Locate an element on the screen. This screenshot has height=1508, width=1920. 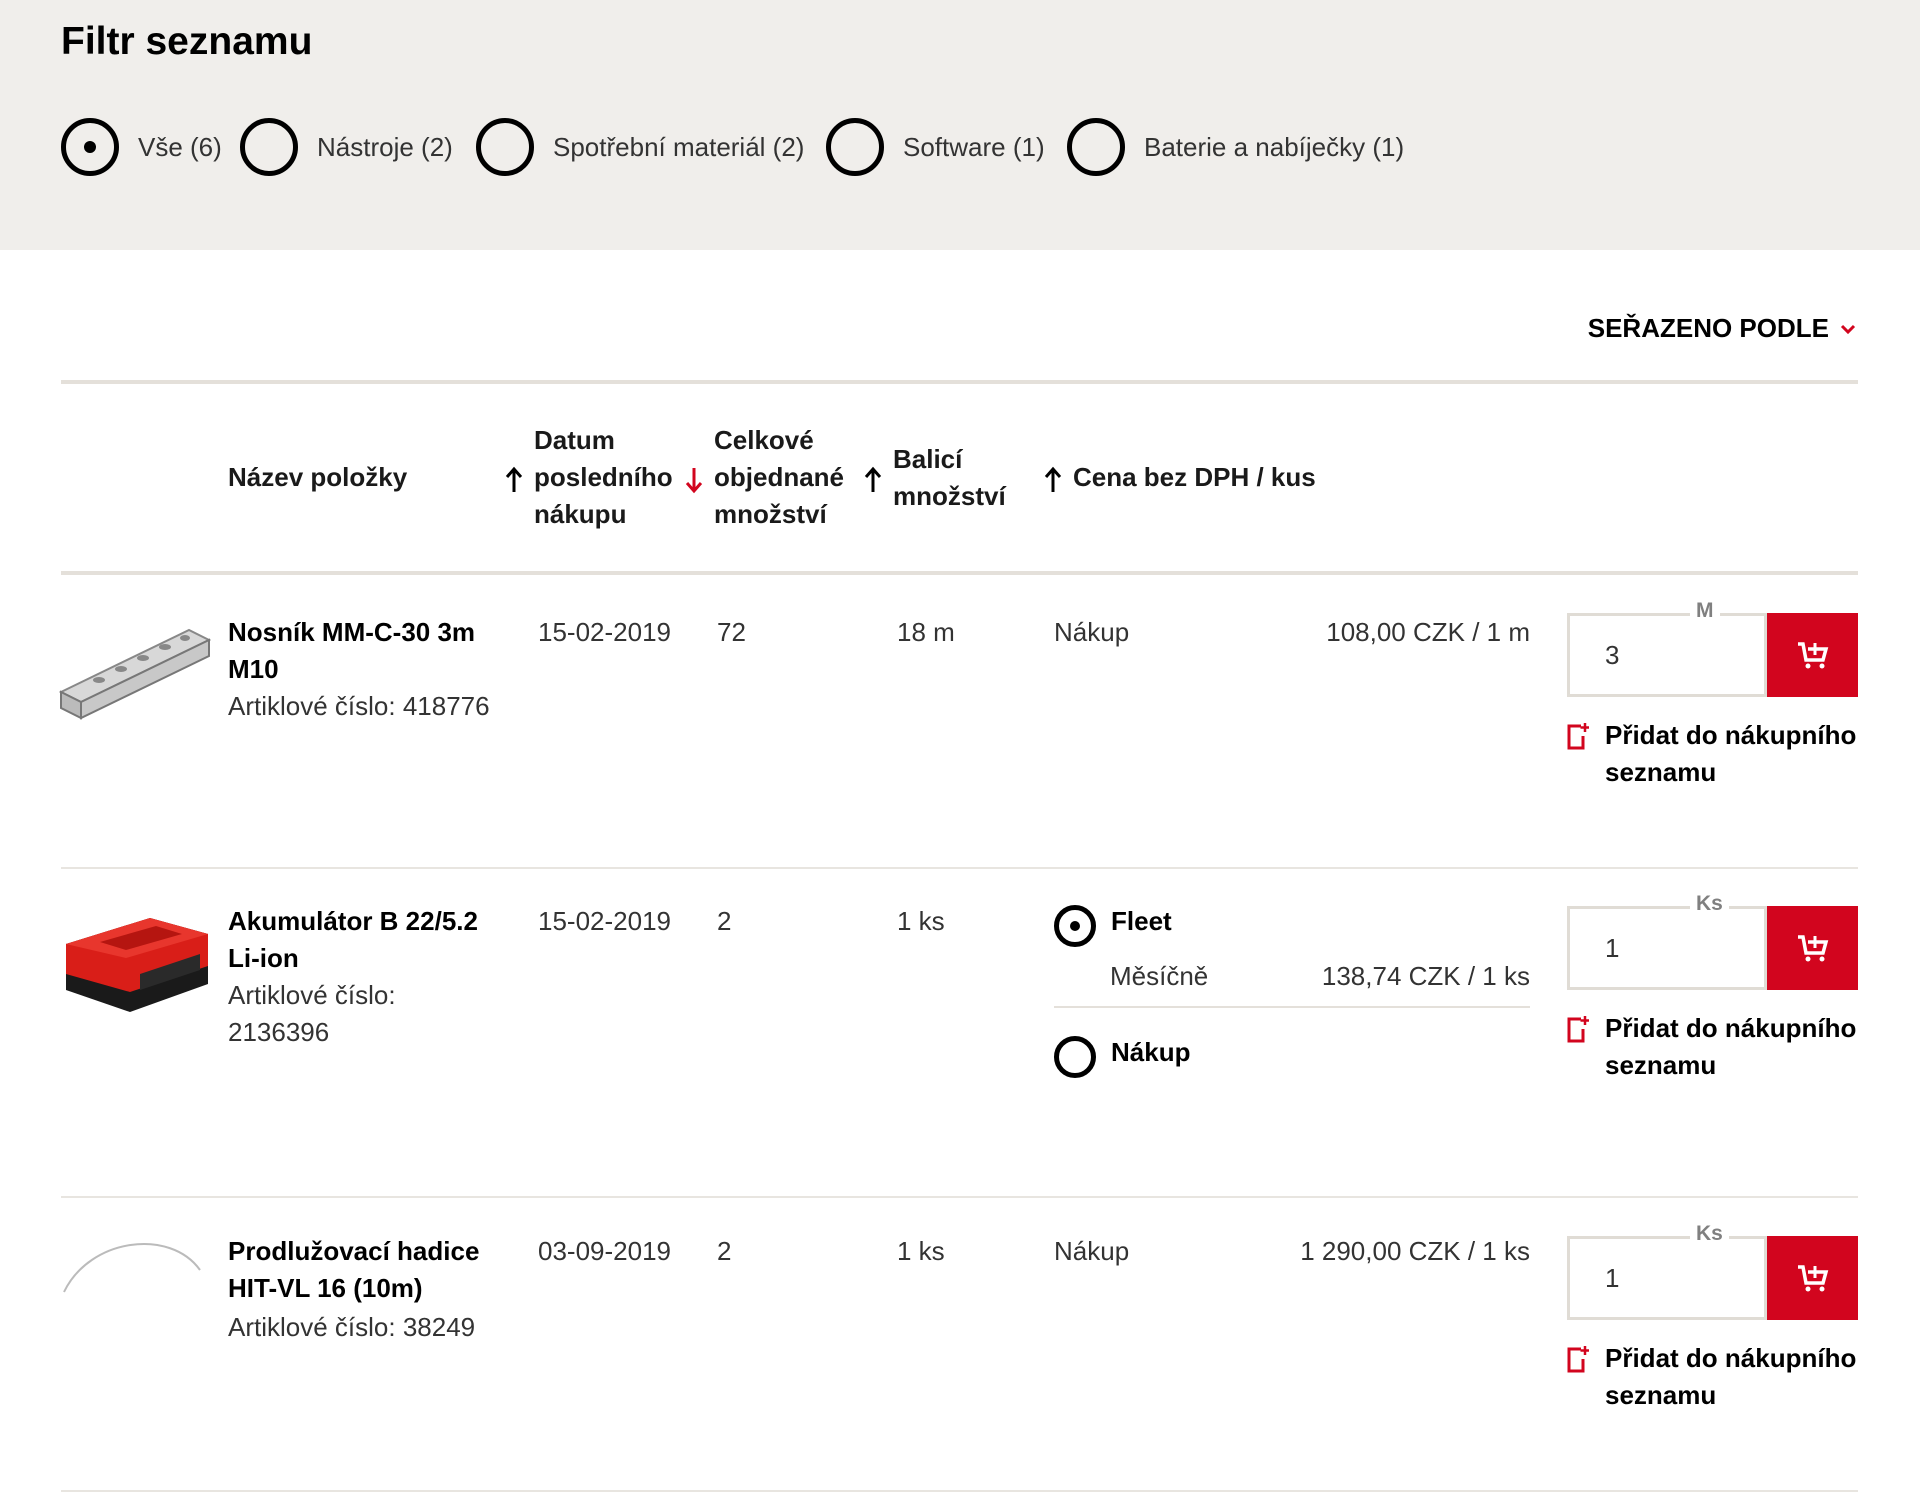
filter-option-label: Spotřební materiál (2) is located at coordinates (679, 146).